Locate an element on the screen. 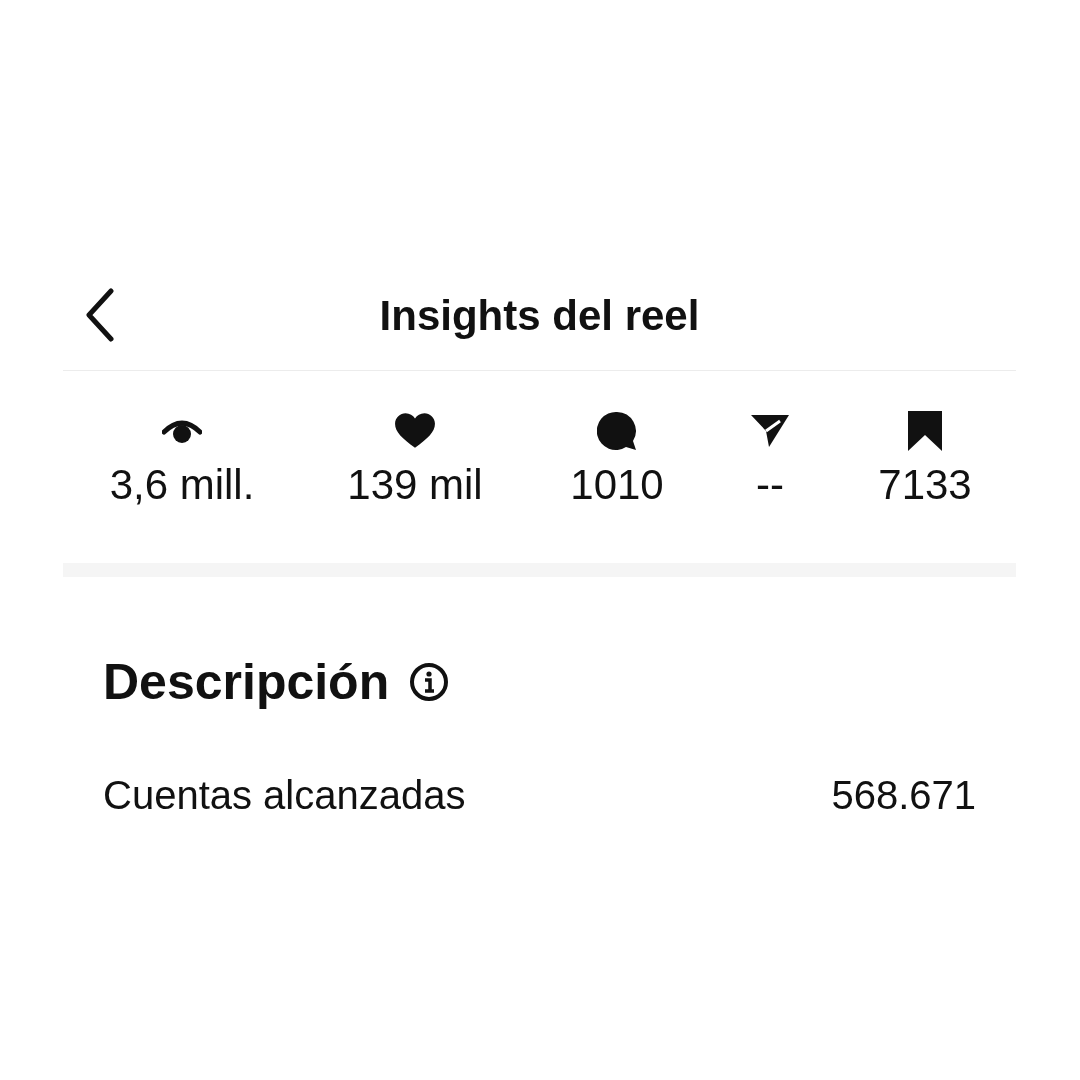 This screenshot has height=1080, width=1080. screen-title: Insights del reel is located at coordinates (539, 316).